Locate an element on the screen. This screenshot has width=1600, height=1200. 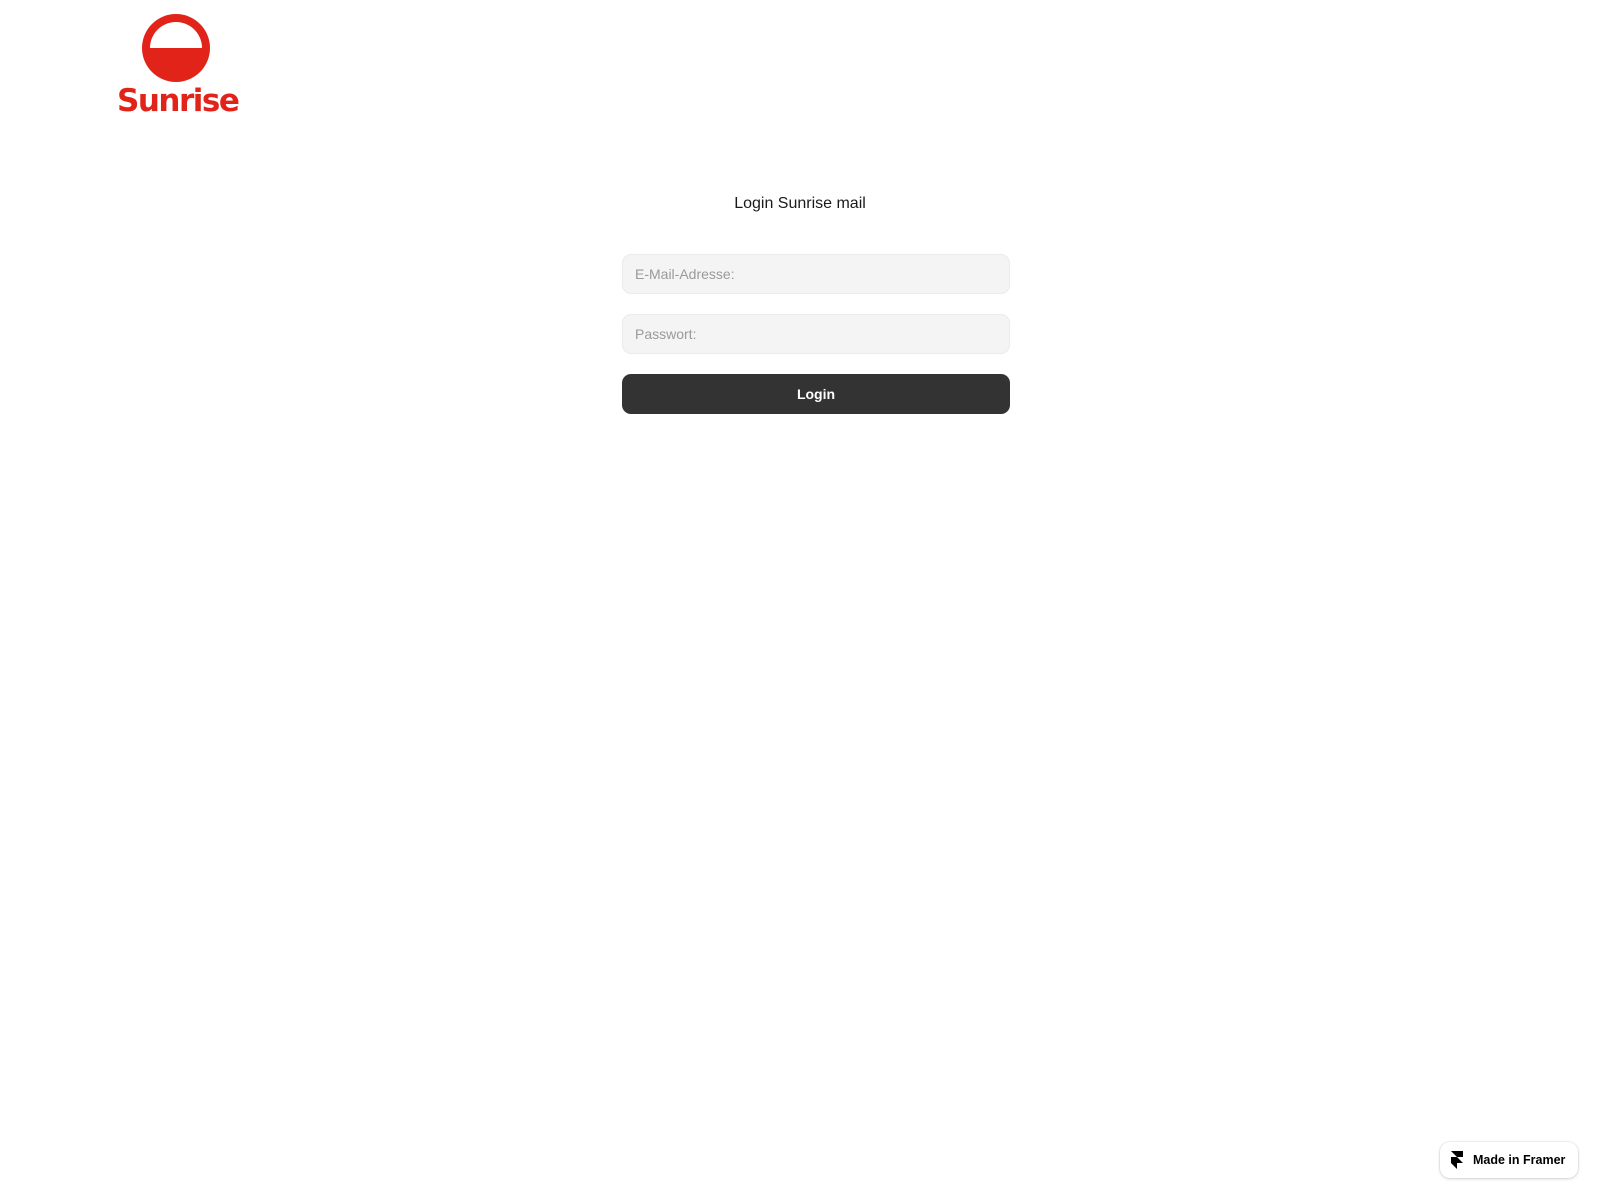
sunrise-logo-text: Sunrise is located at coordinates (178, 101).